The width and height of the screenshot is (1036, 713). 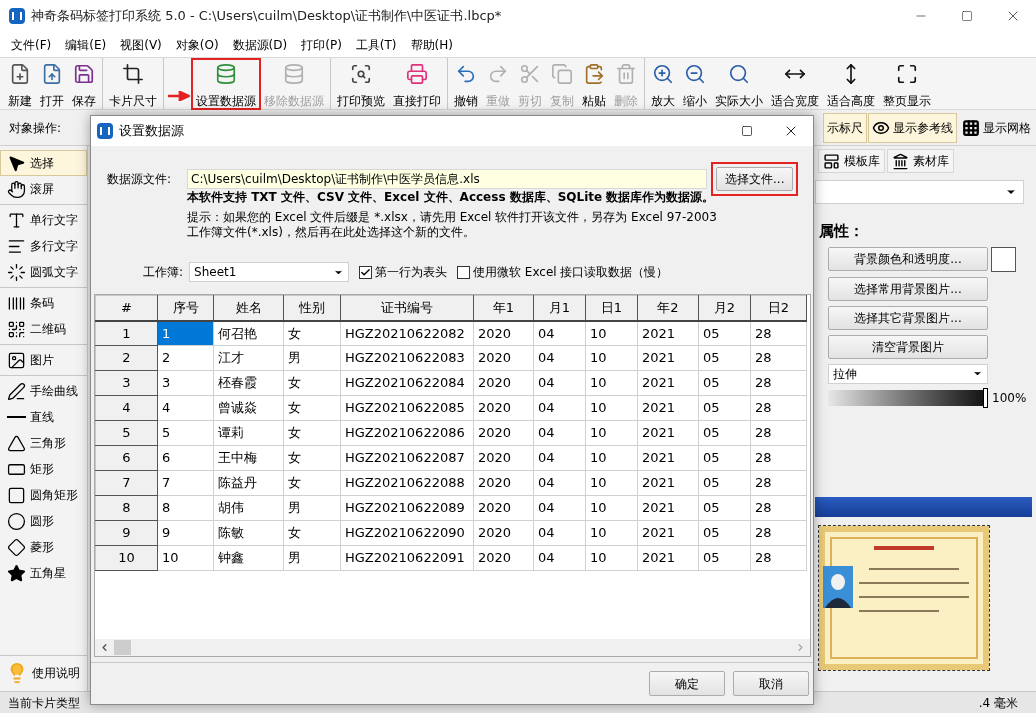 What do you see at coordinates (185, 408) in the screenshot?
I see `table-cell: 4` at bounding box center [185, 408].